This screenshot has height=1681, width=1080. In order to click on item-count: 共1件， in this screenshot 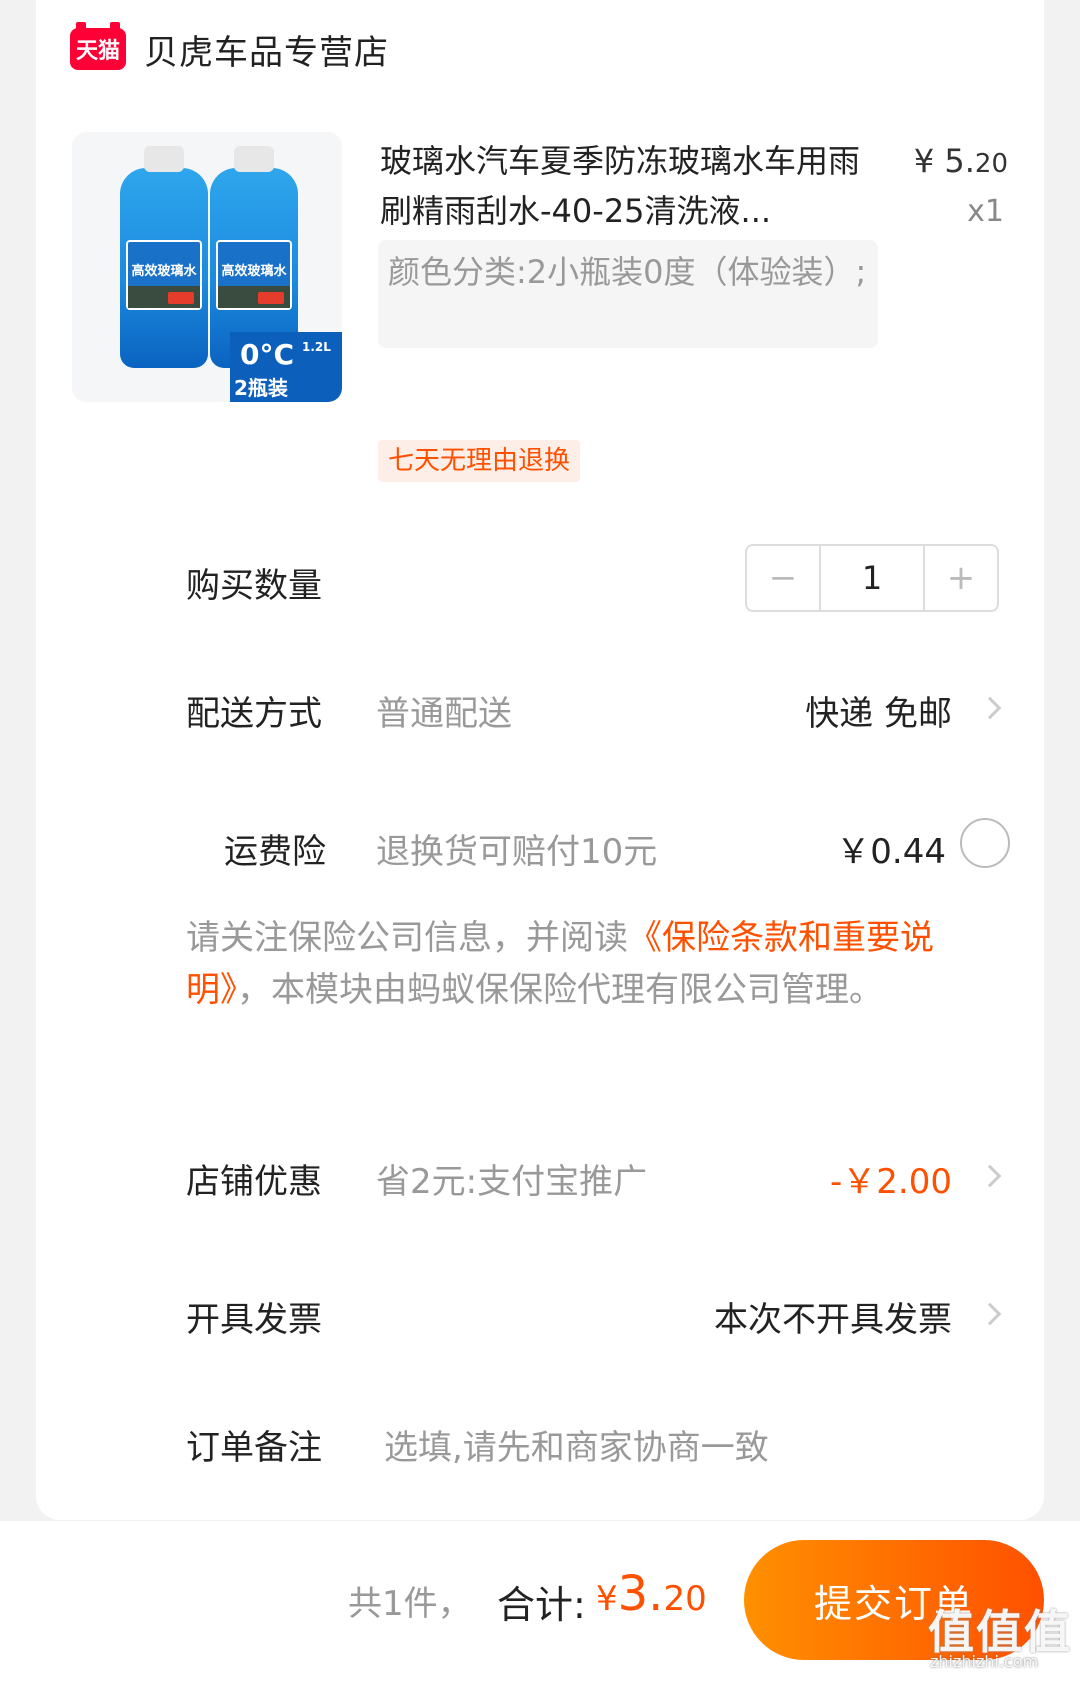, I will do `click(410, 1604)`.